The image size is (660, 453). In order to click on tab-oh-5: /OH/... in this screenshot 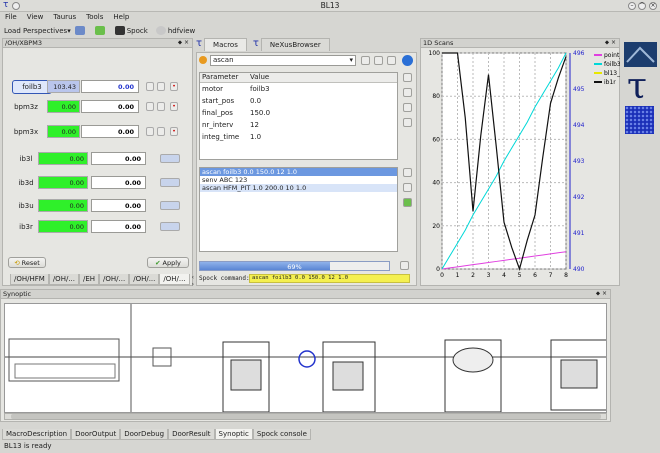, I will do `click(174, 279)`.